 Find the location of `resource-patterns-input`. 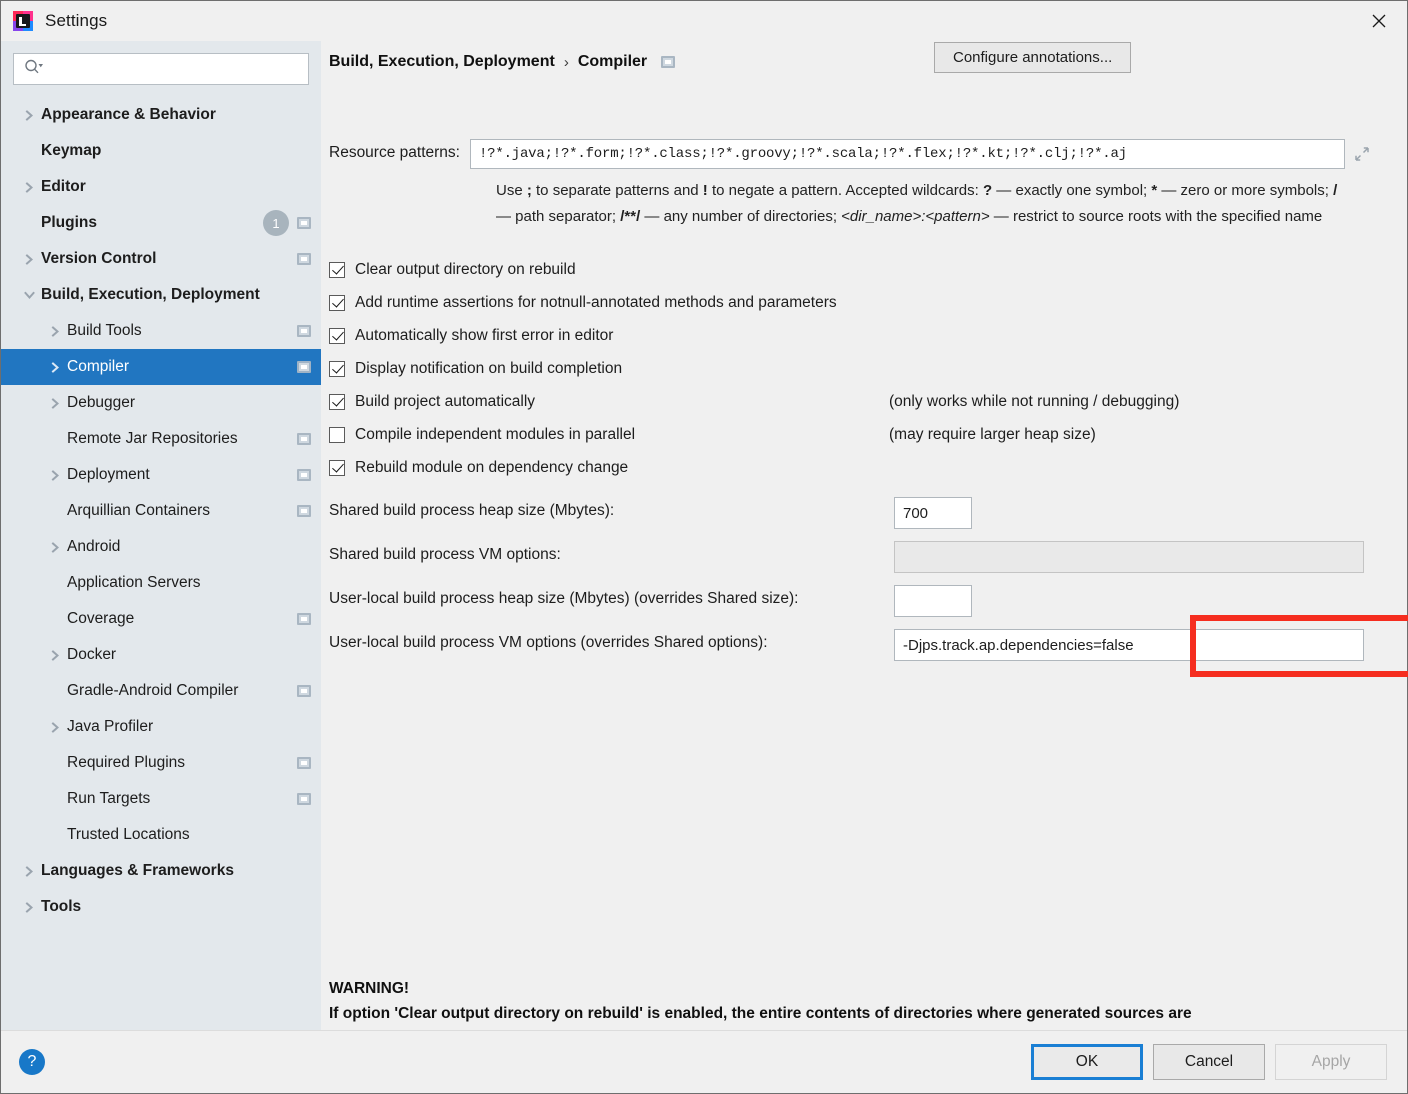

resource-patterns-input is located at coordinates (907, 154).